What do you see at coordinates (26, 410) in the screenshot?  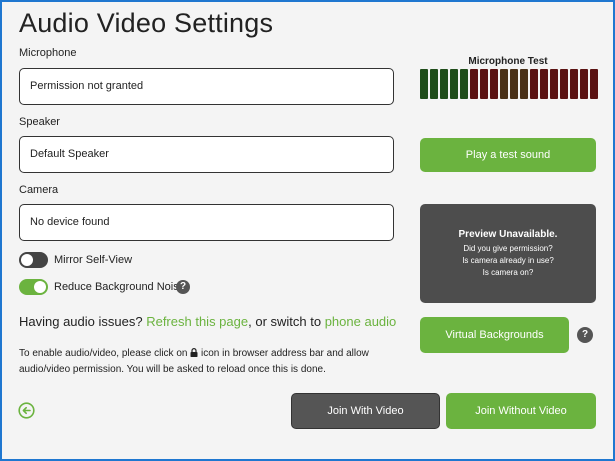 I see `back-arrow-icon` at bounding box center [26, 410].